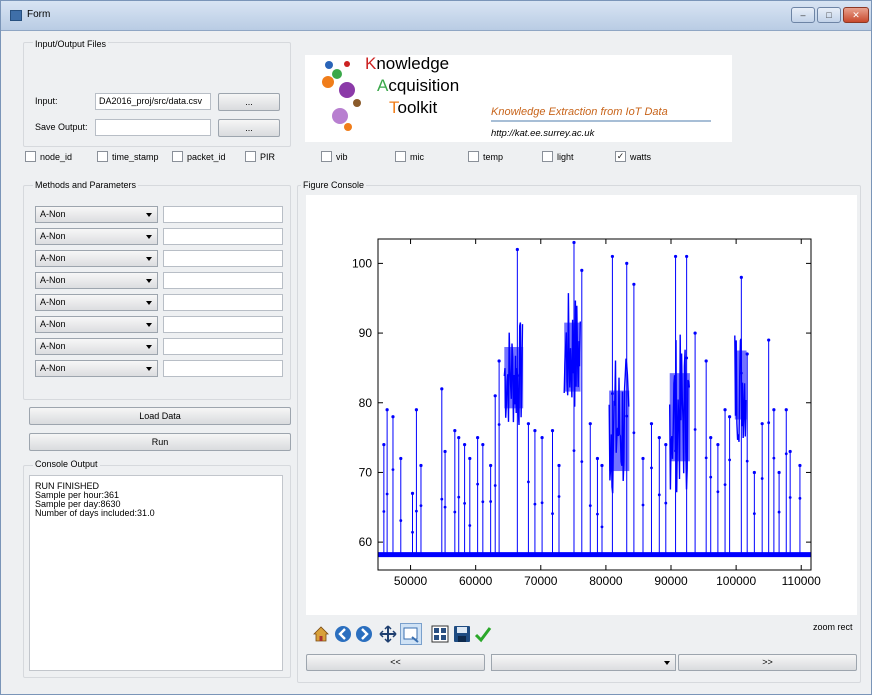  I want to click on zoom-icon, so click(411, 634).